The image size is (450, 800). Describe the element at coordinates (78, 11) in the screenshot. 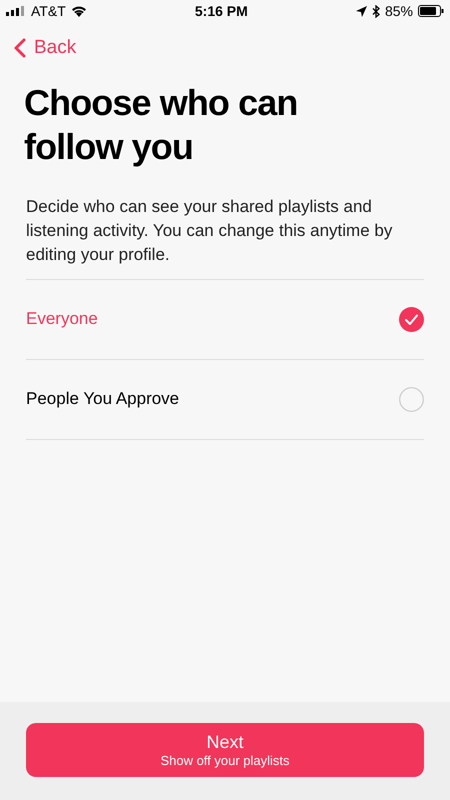

I see `wifi-icon` at that location.